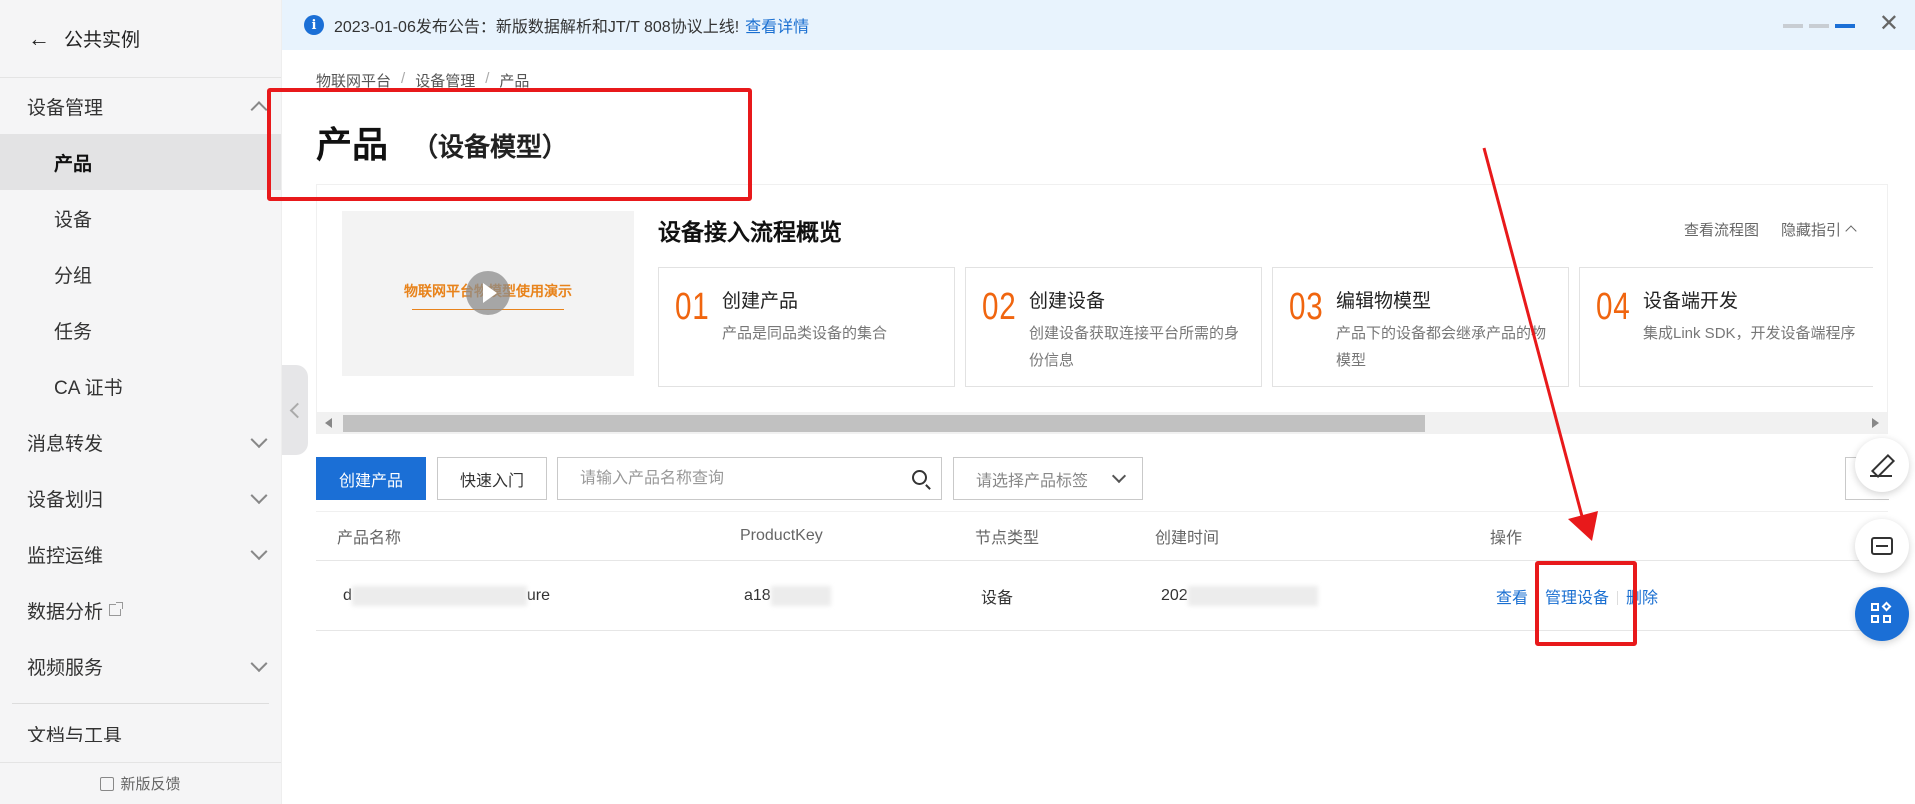  Describe the element at coordinates (781, 535) in the screenshot. I see `column-header: ProductKey` at that location.